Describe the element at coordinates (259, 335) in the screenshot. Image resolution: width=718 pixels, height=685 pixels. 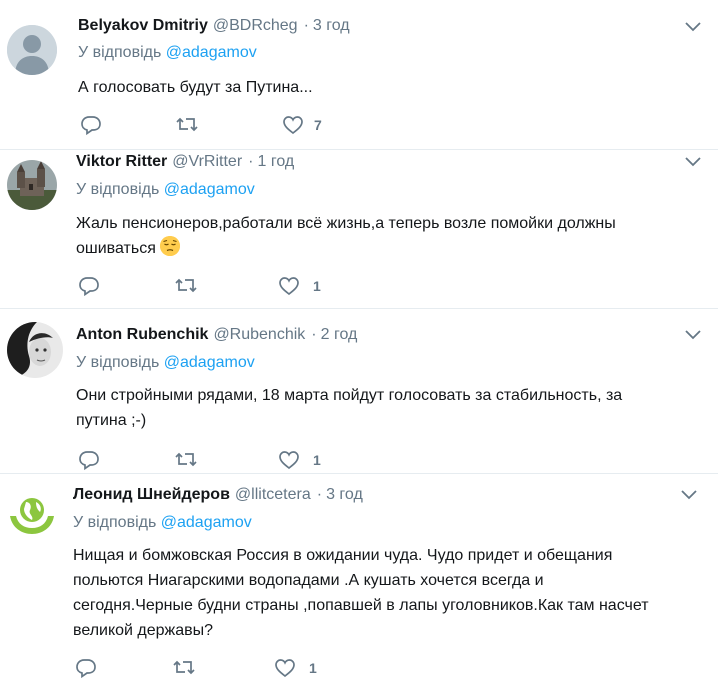
I see `user-handle: @Rubenchik` at that location.